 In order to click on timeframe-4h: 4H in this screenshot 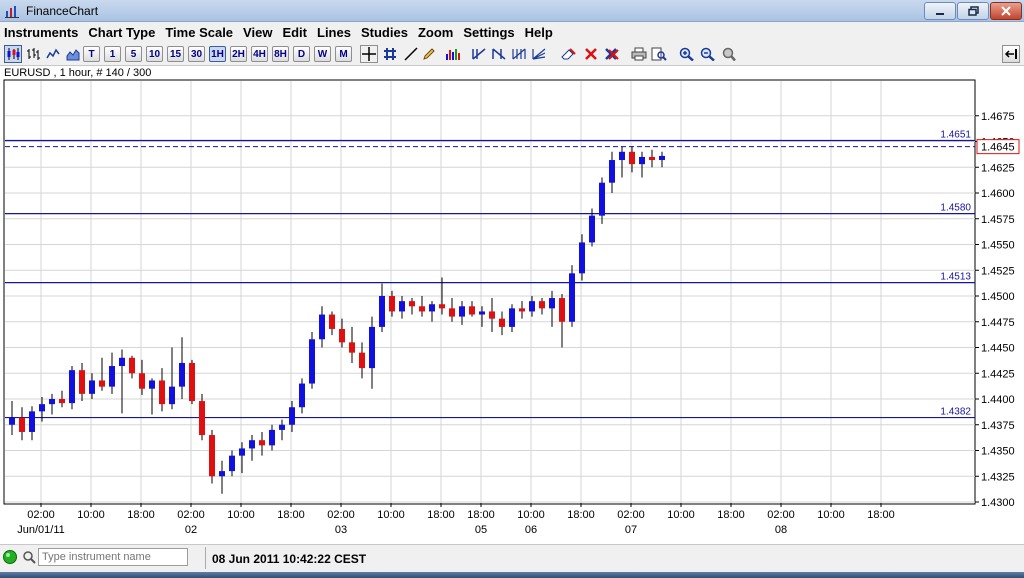, I will do `click(259, 54)`.